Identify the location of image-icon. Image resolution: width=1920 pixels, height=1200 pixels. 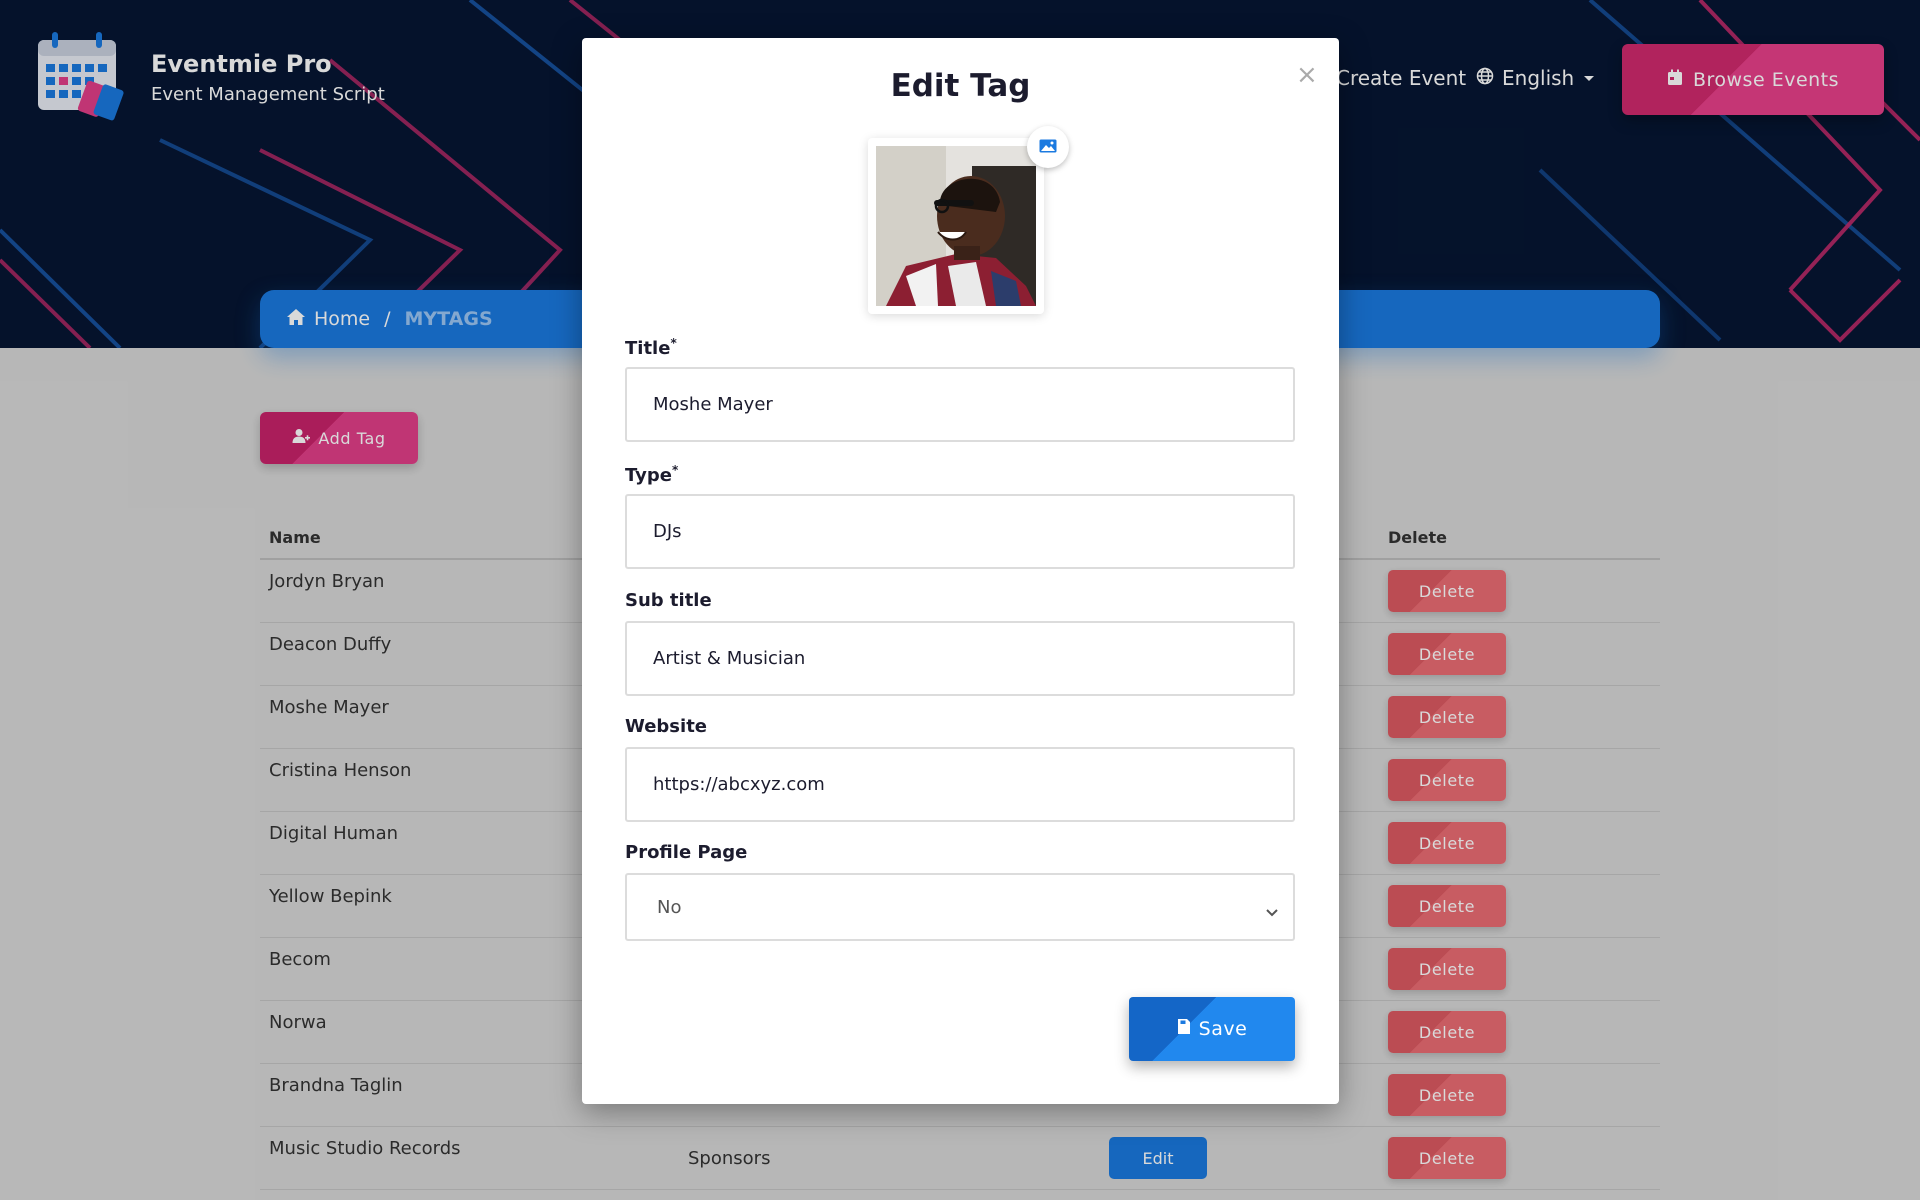
(1048, 147).